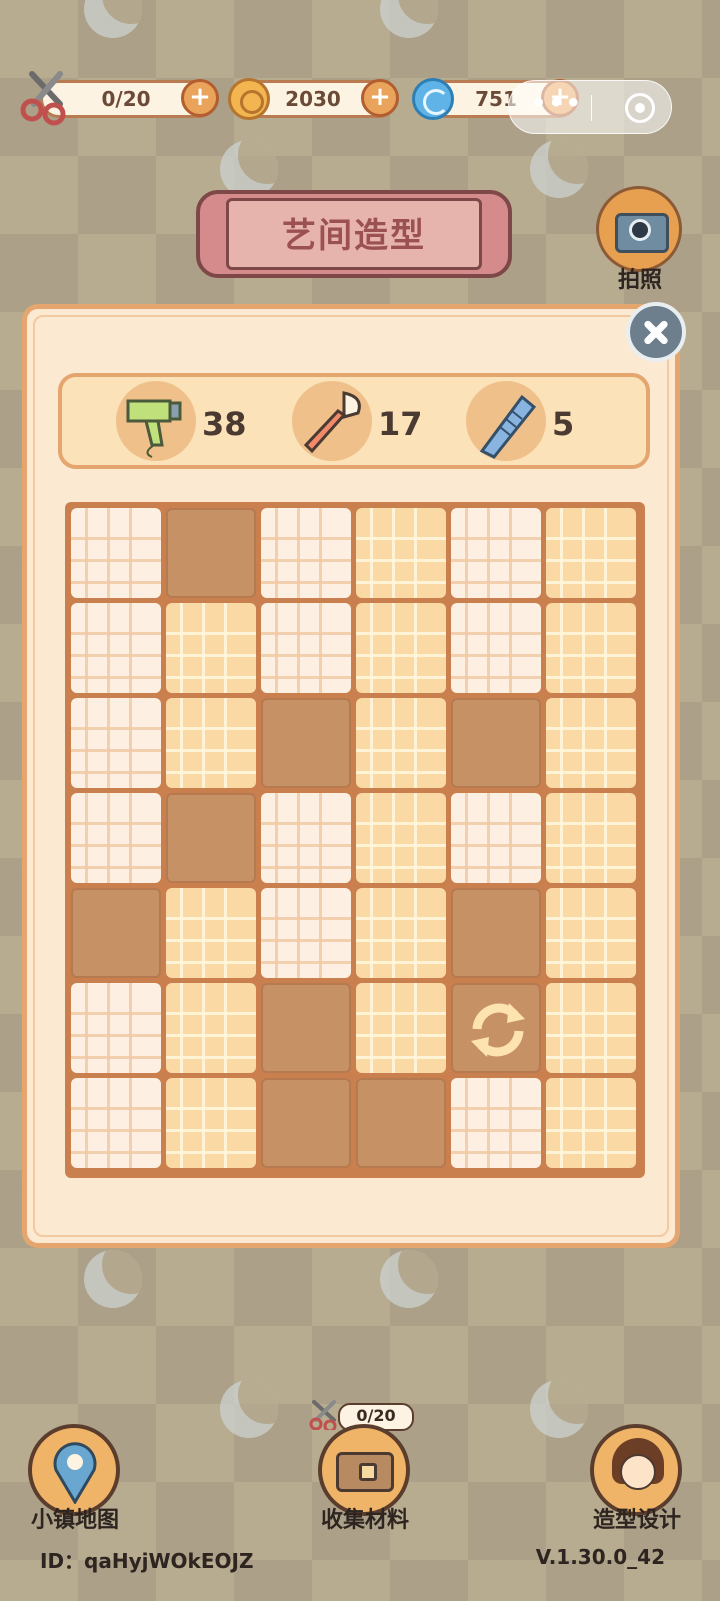  What do you see at coordinates (636, 1520) in the screenshot?
I see `style-design-label: 造型设计` at bounding box center [636, 1520].